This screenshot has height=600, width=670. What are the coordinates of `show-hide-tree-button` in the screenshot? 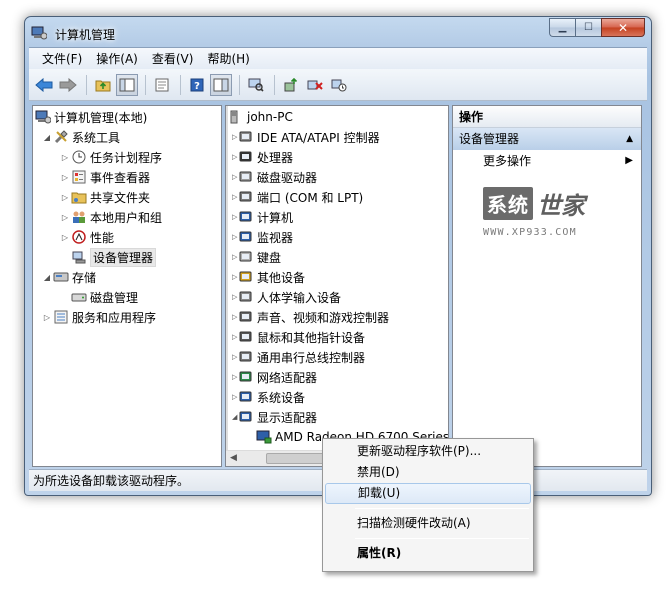 It's located at (127, 84).